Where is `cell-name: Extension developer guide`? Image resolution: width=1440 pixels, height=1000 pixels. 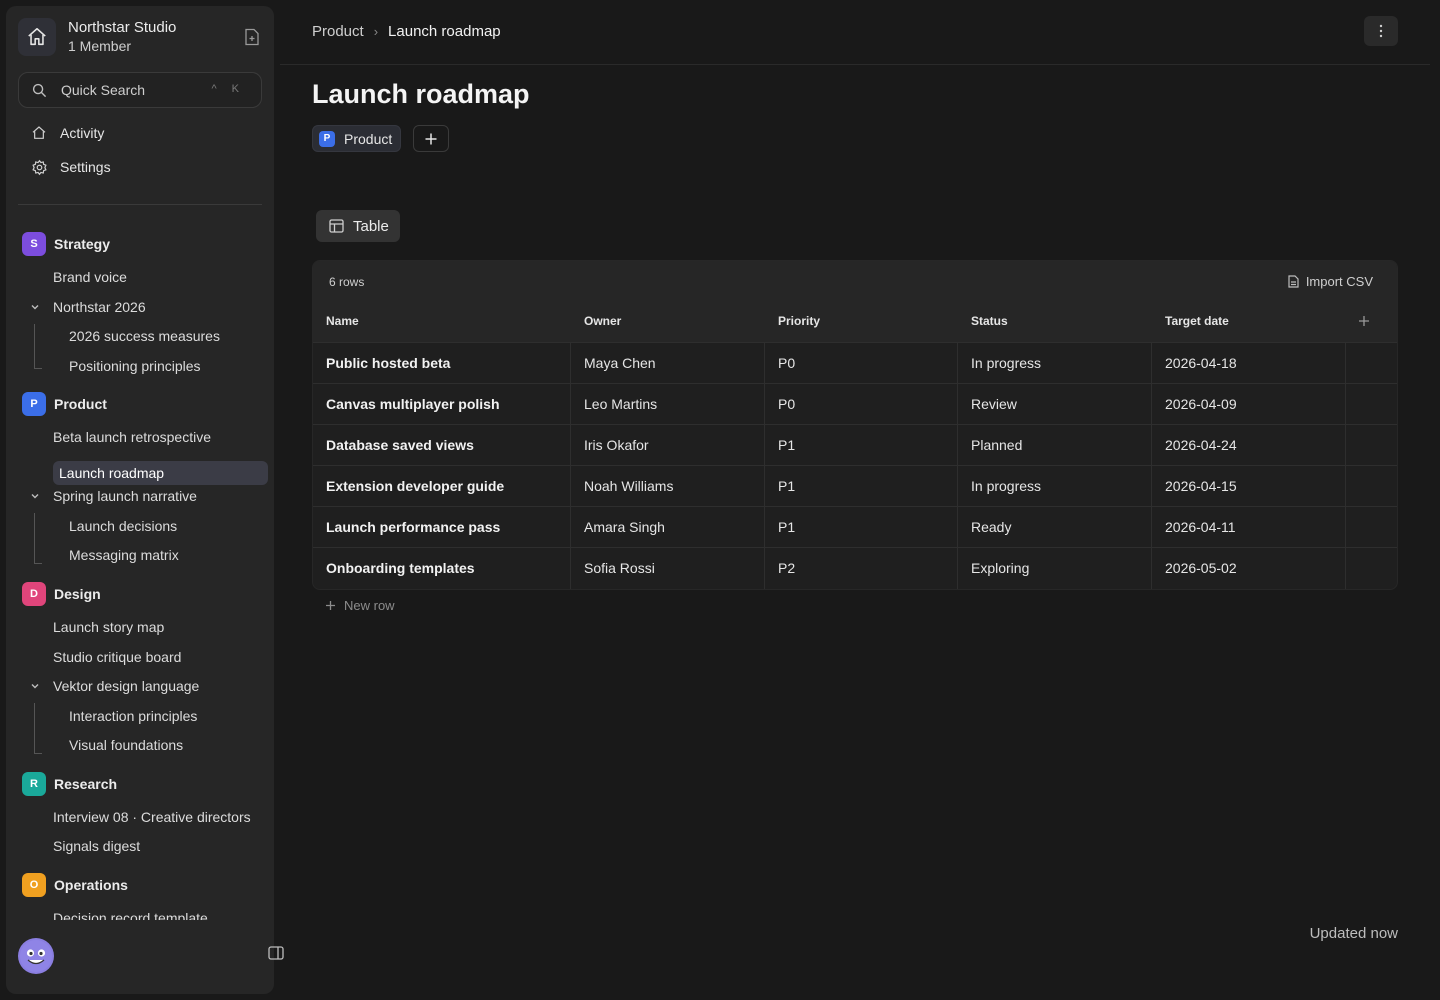 cell-name: Extension developer guide is located at coordinates (415, 486).